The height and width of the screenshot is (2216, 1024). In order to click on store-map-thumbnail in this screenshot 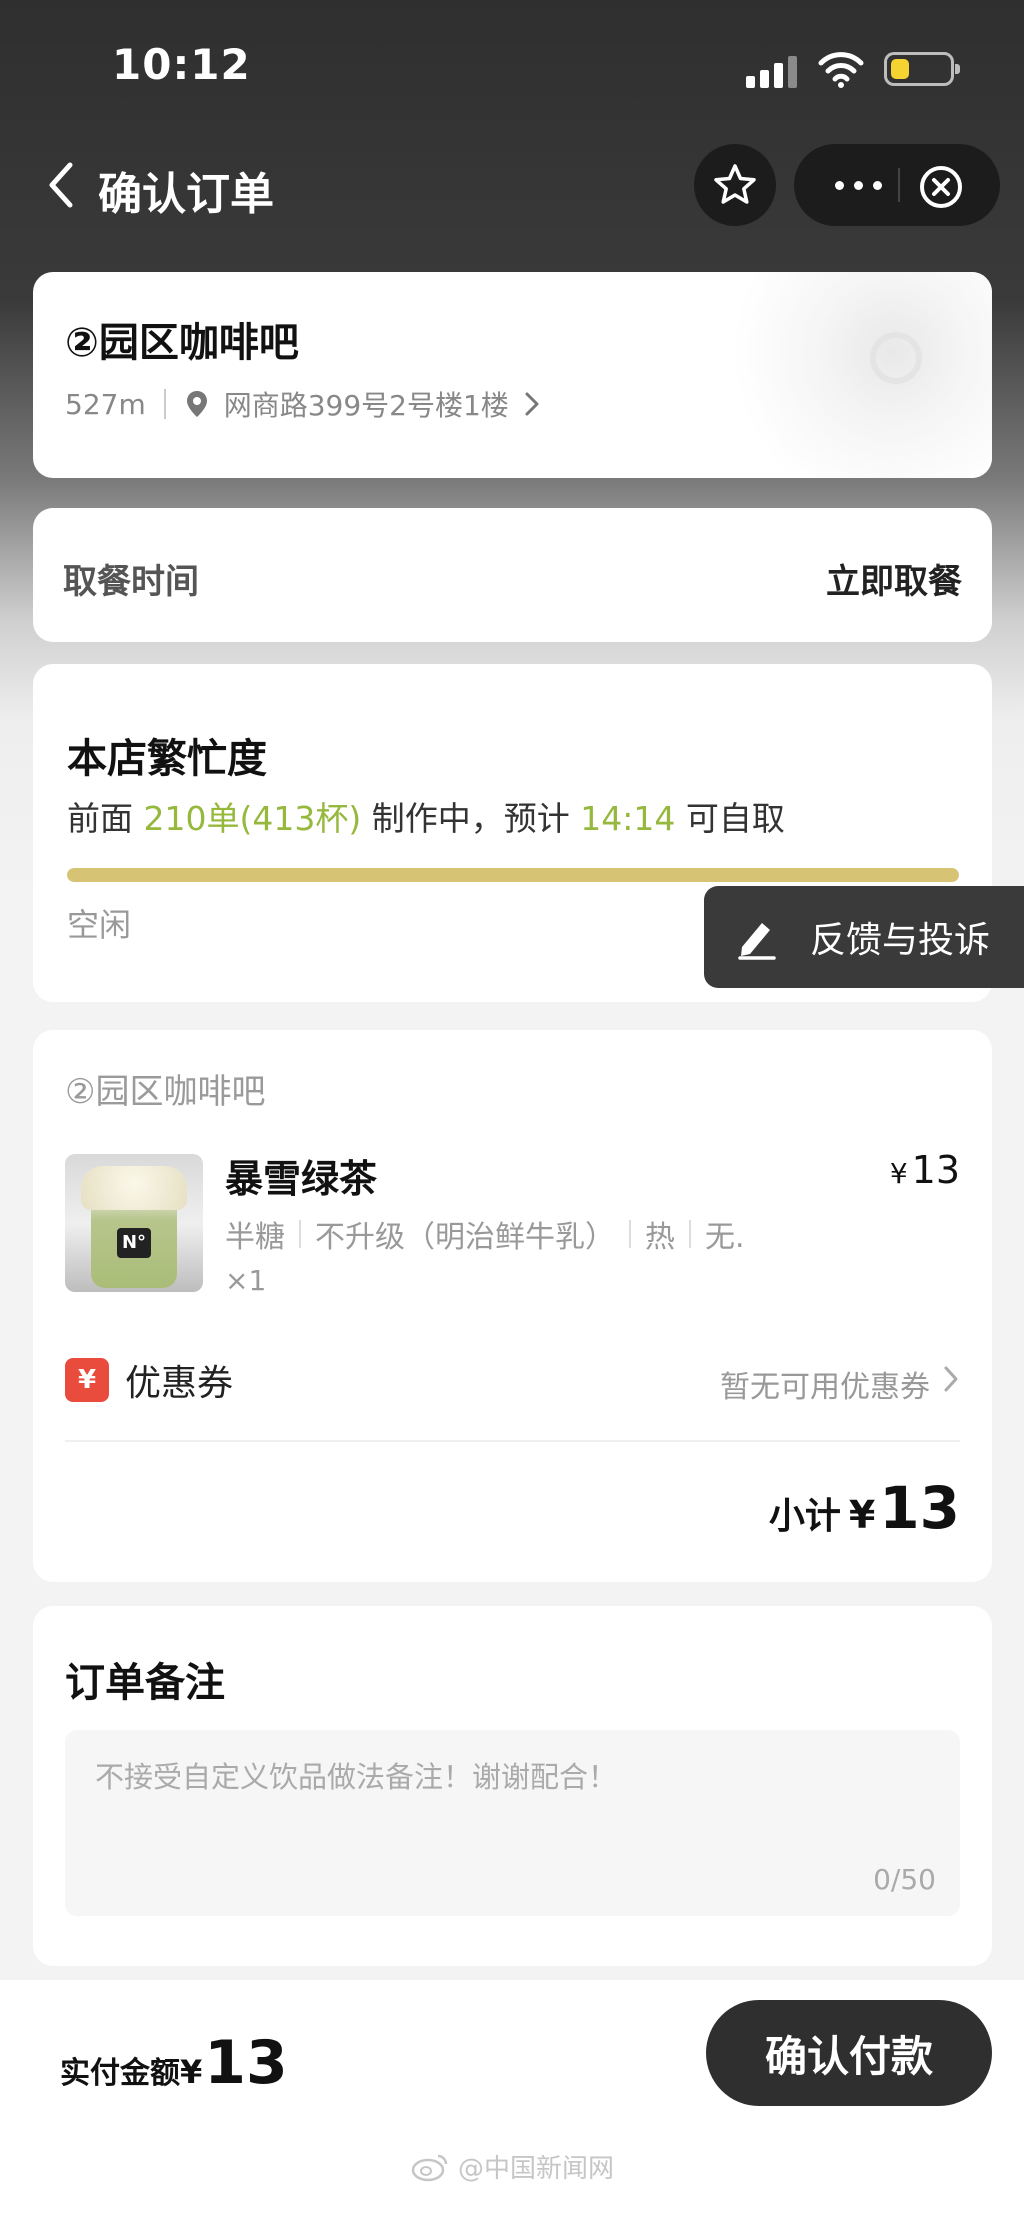, I will do `click(827, 375)`.